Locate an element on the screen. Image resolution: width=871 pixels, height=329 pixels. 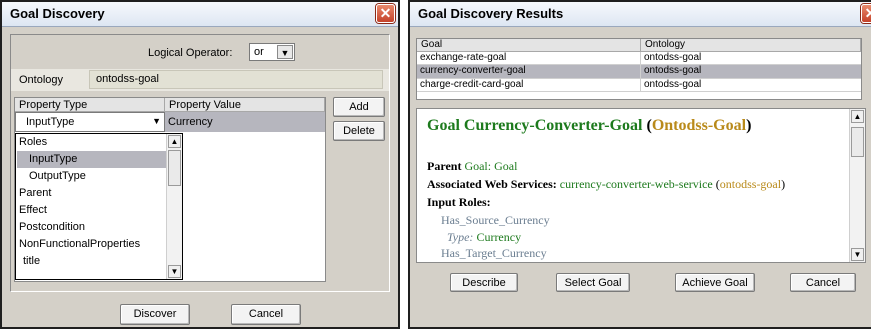
parent-line: Parent Goal: Goal is located at coordinates (472, 166).